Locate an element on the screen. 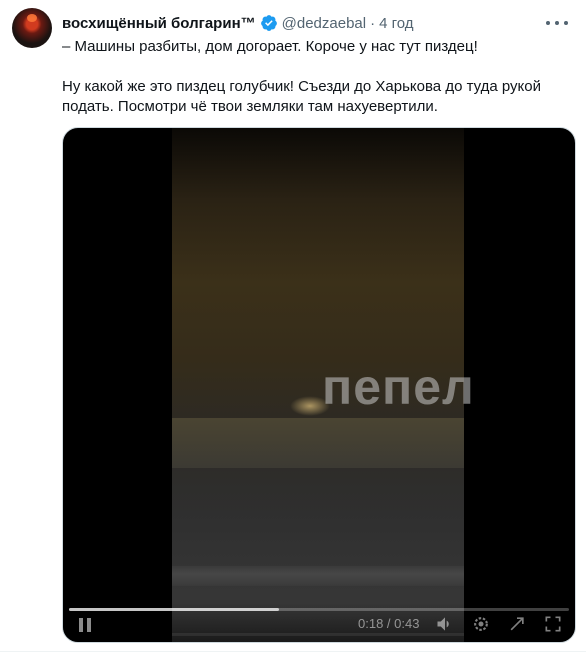  fullscreen-icon is located at coordinates (553, 624).